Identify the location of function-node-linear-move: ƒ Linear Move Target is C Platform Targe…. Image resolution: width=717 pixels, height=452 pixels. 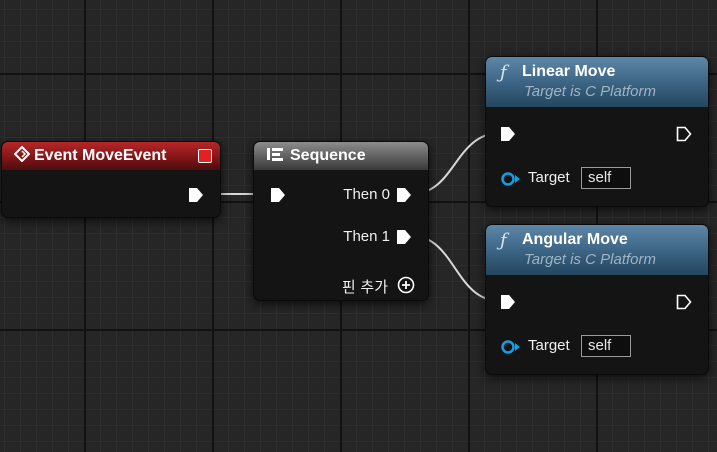
(597, 131).